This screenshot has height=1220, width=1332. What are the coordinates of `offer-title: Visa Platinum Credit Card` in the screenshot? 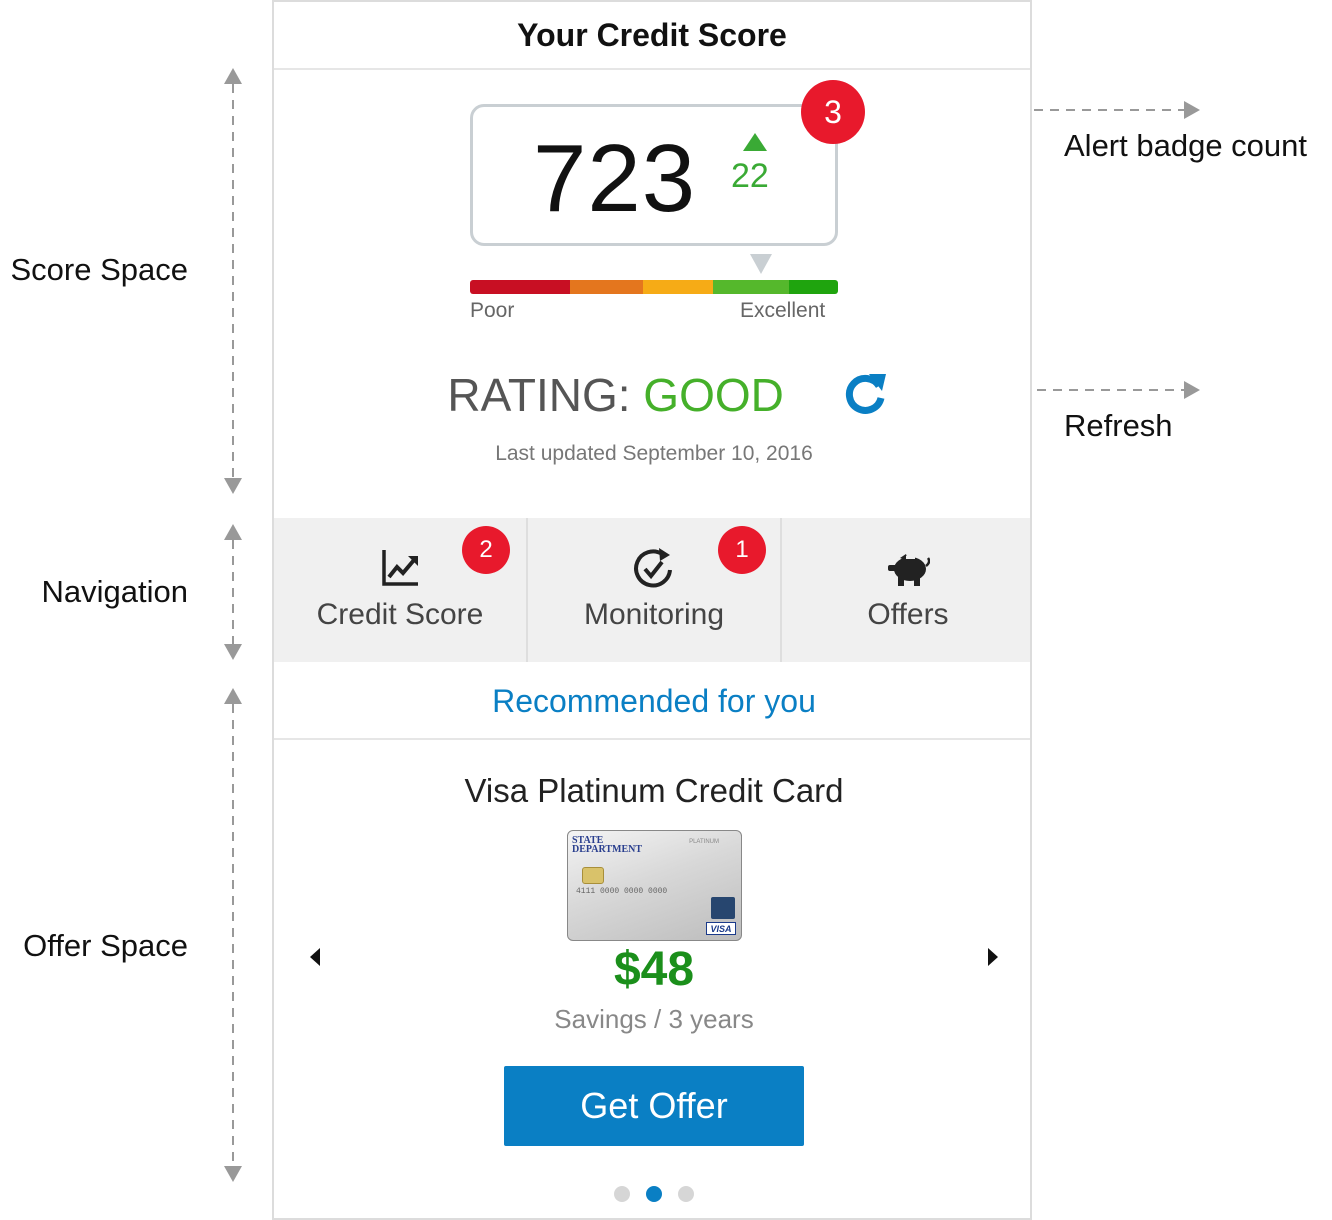 It's located at (654, 790).